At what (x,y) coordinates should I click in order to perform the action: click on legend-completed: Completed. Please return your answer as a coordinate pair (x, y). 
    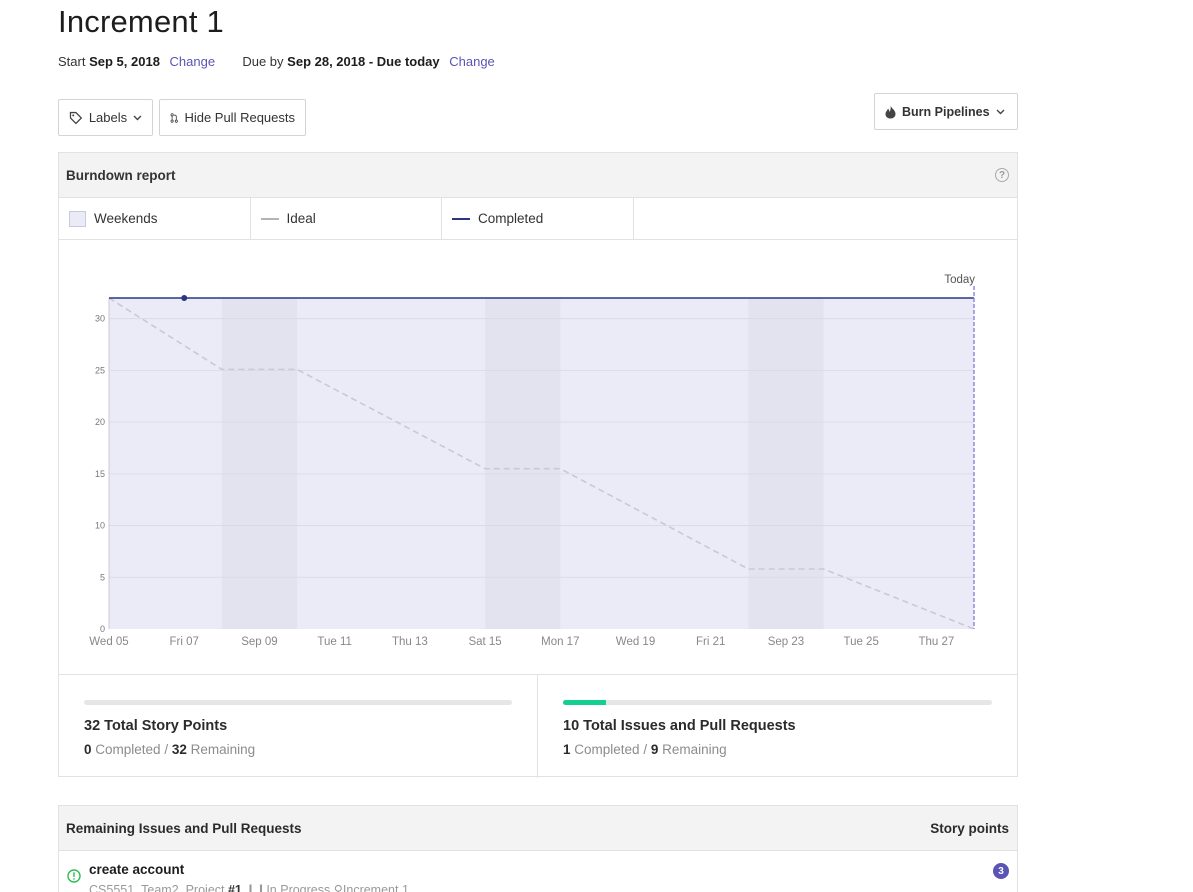
    Looking at the image, I should click on (538, 218).